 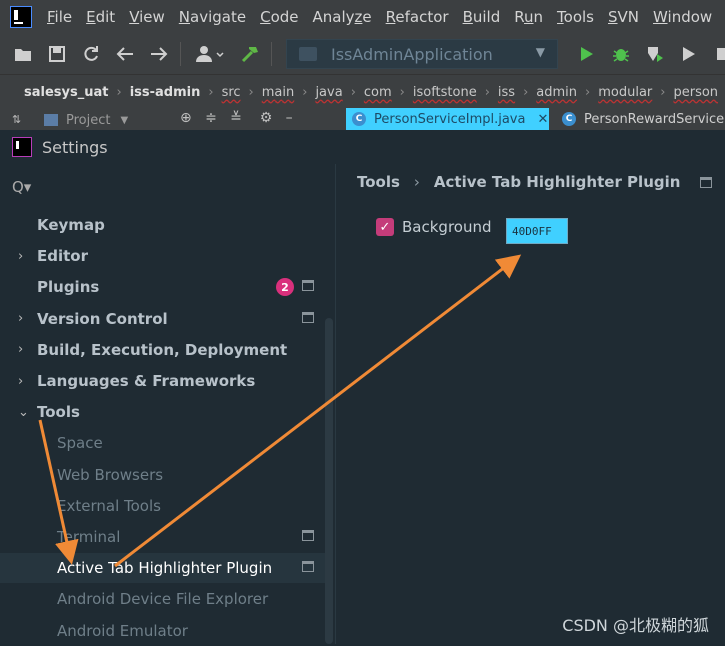 What do you see at coordinates (625, 92) in the screenshot?
I see `breadcrumb-item: modular` at bounding box center [625, 92].